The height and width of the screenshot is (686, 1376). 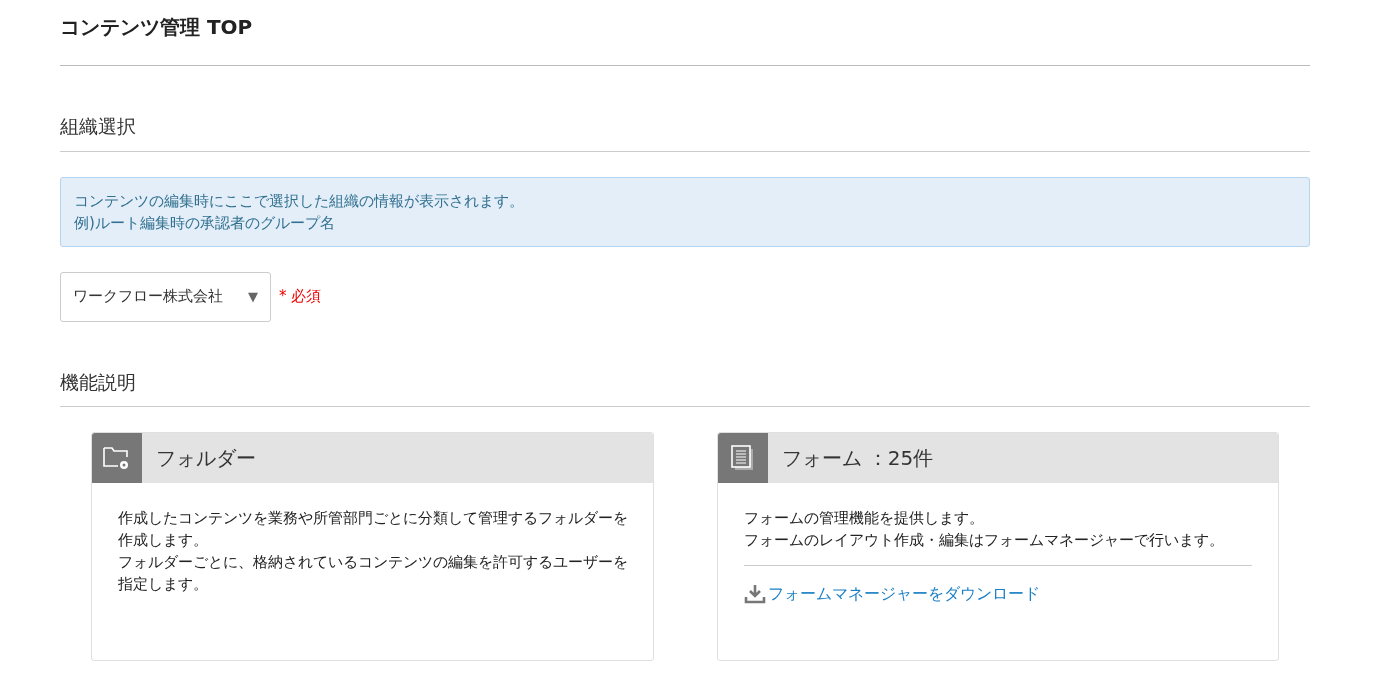 I want to click on card-description: フォルダーごとに、格納されているコンテンツの編集を許可するユーザーを指定します。, so click(x=373, y=573).